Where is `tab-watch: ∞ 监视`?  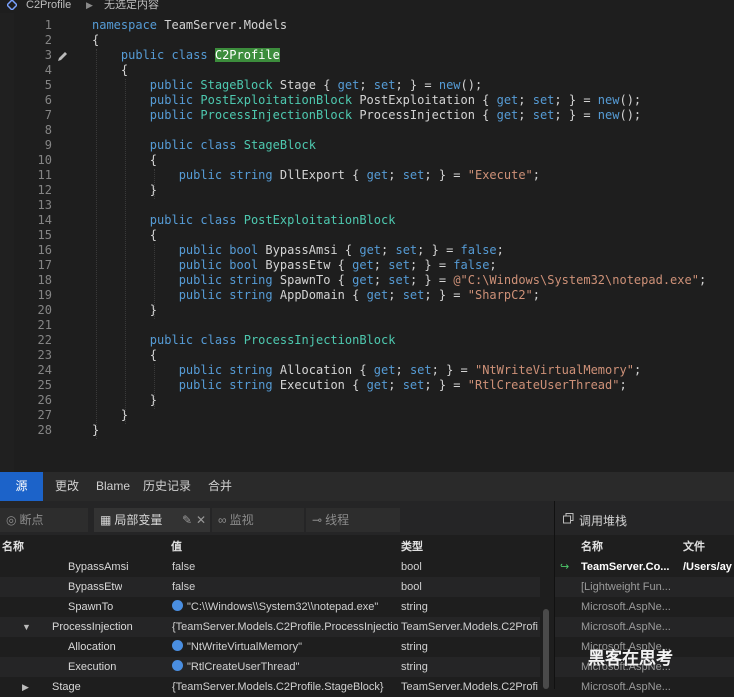
tab-watch: ∞ 监视 is located at coordinates (258, 520).